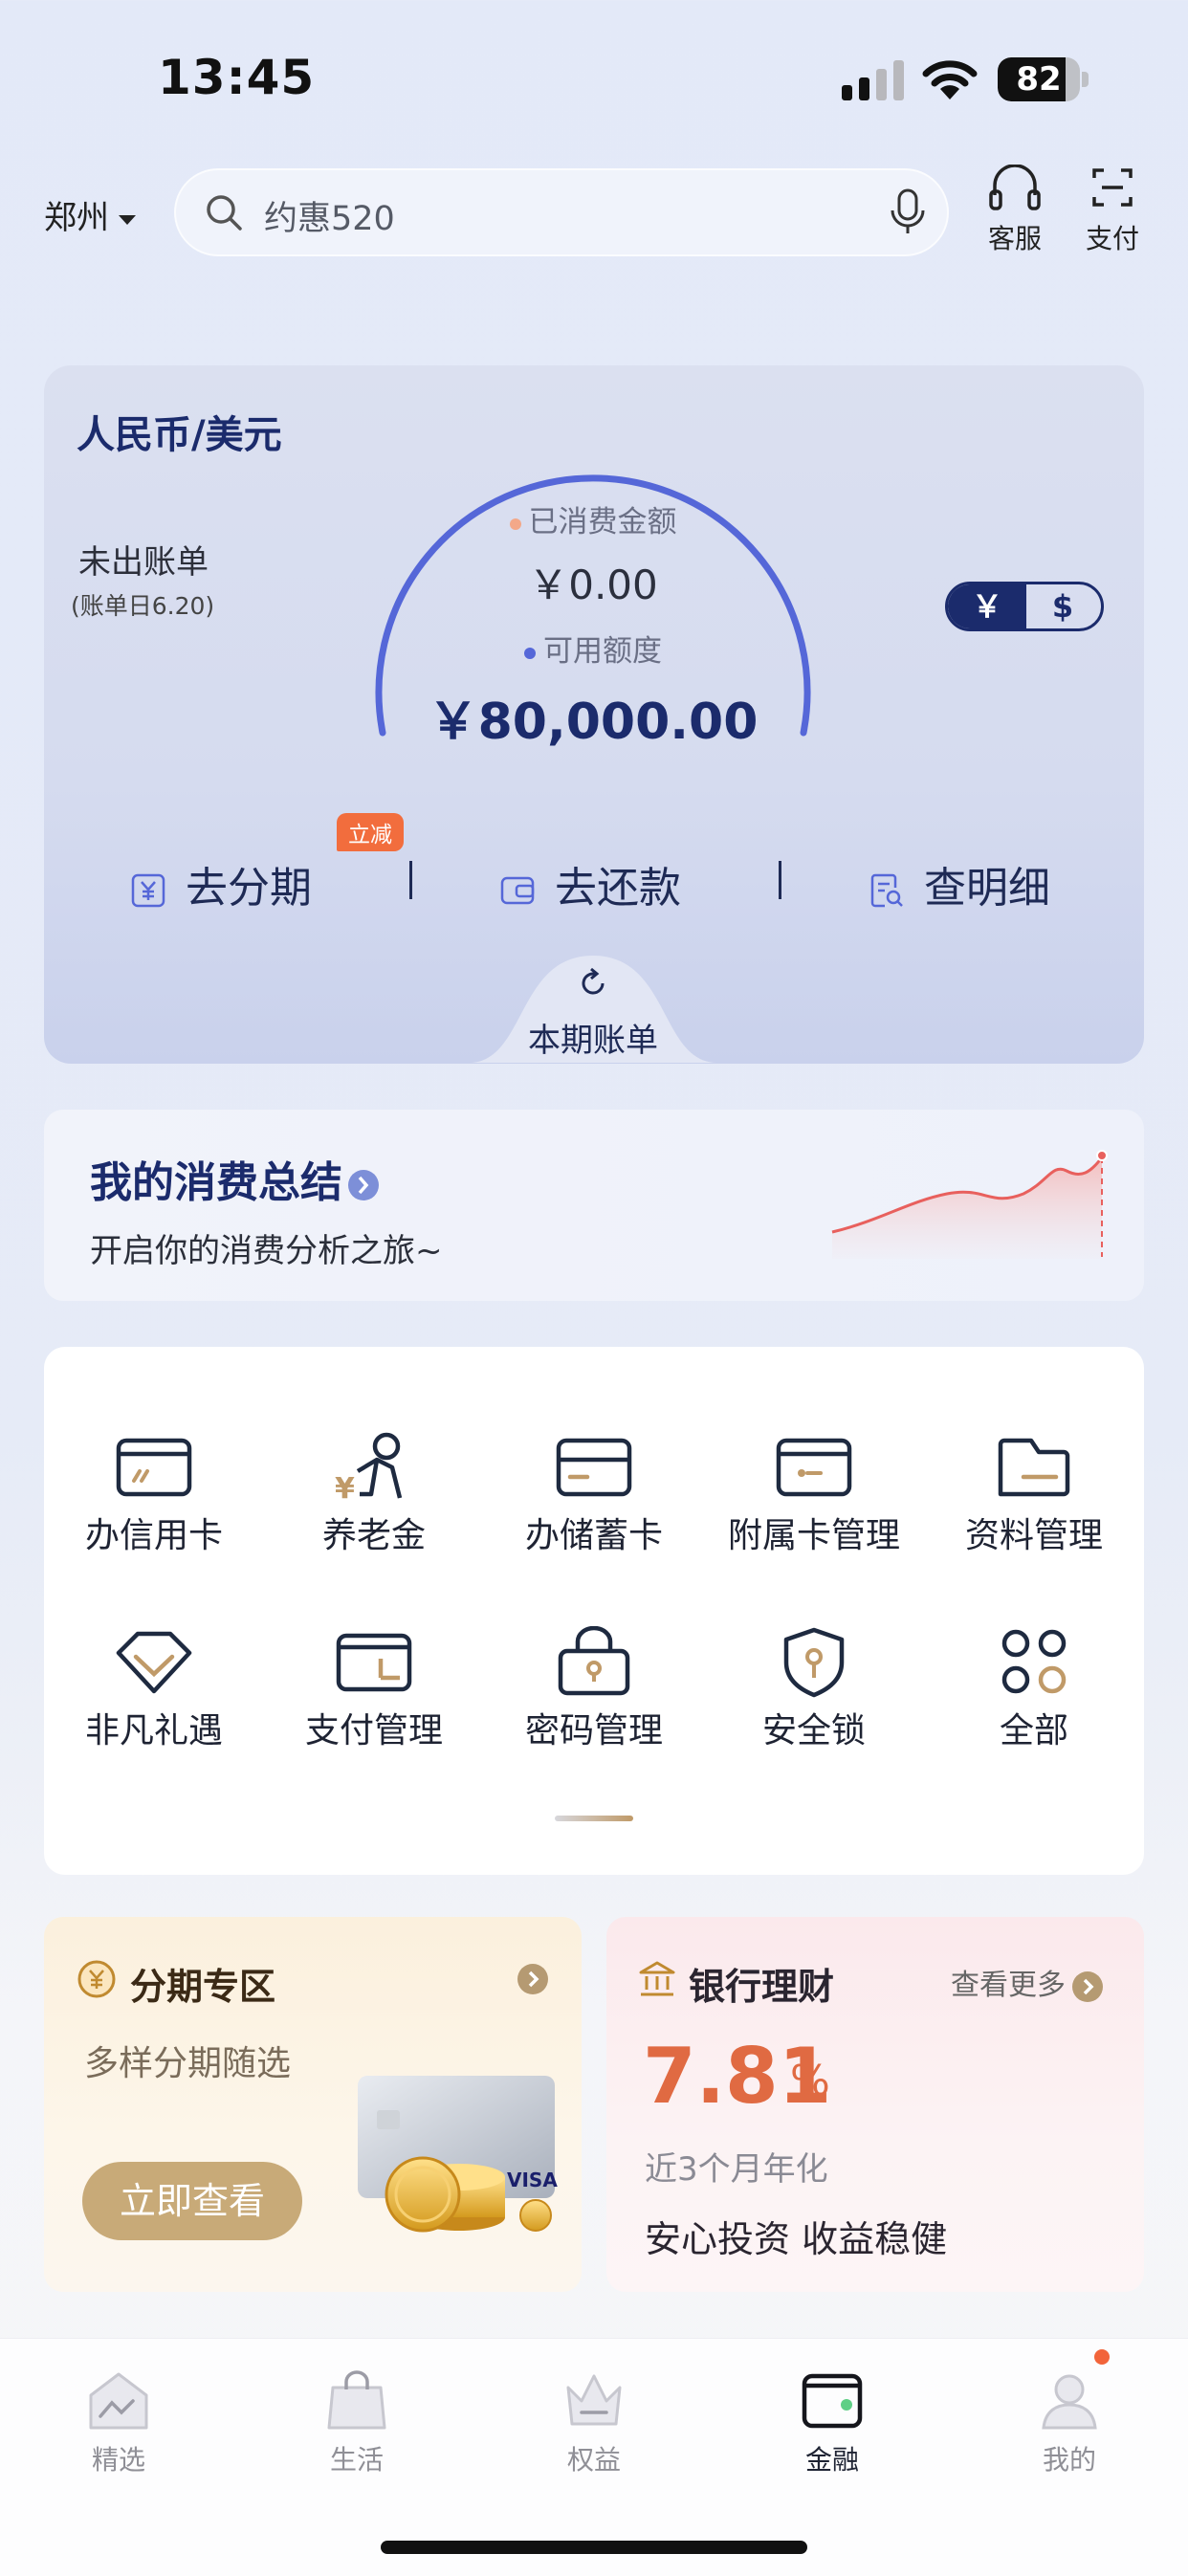  Describe the element at coordinates (127, 220) in the screenshot. I see `caret-down-icon` at that location.